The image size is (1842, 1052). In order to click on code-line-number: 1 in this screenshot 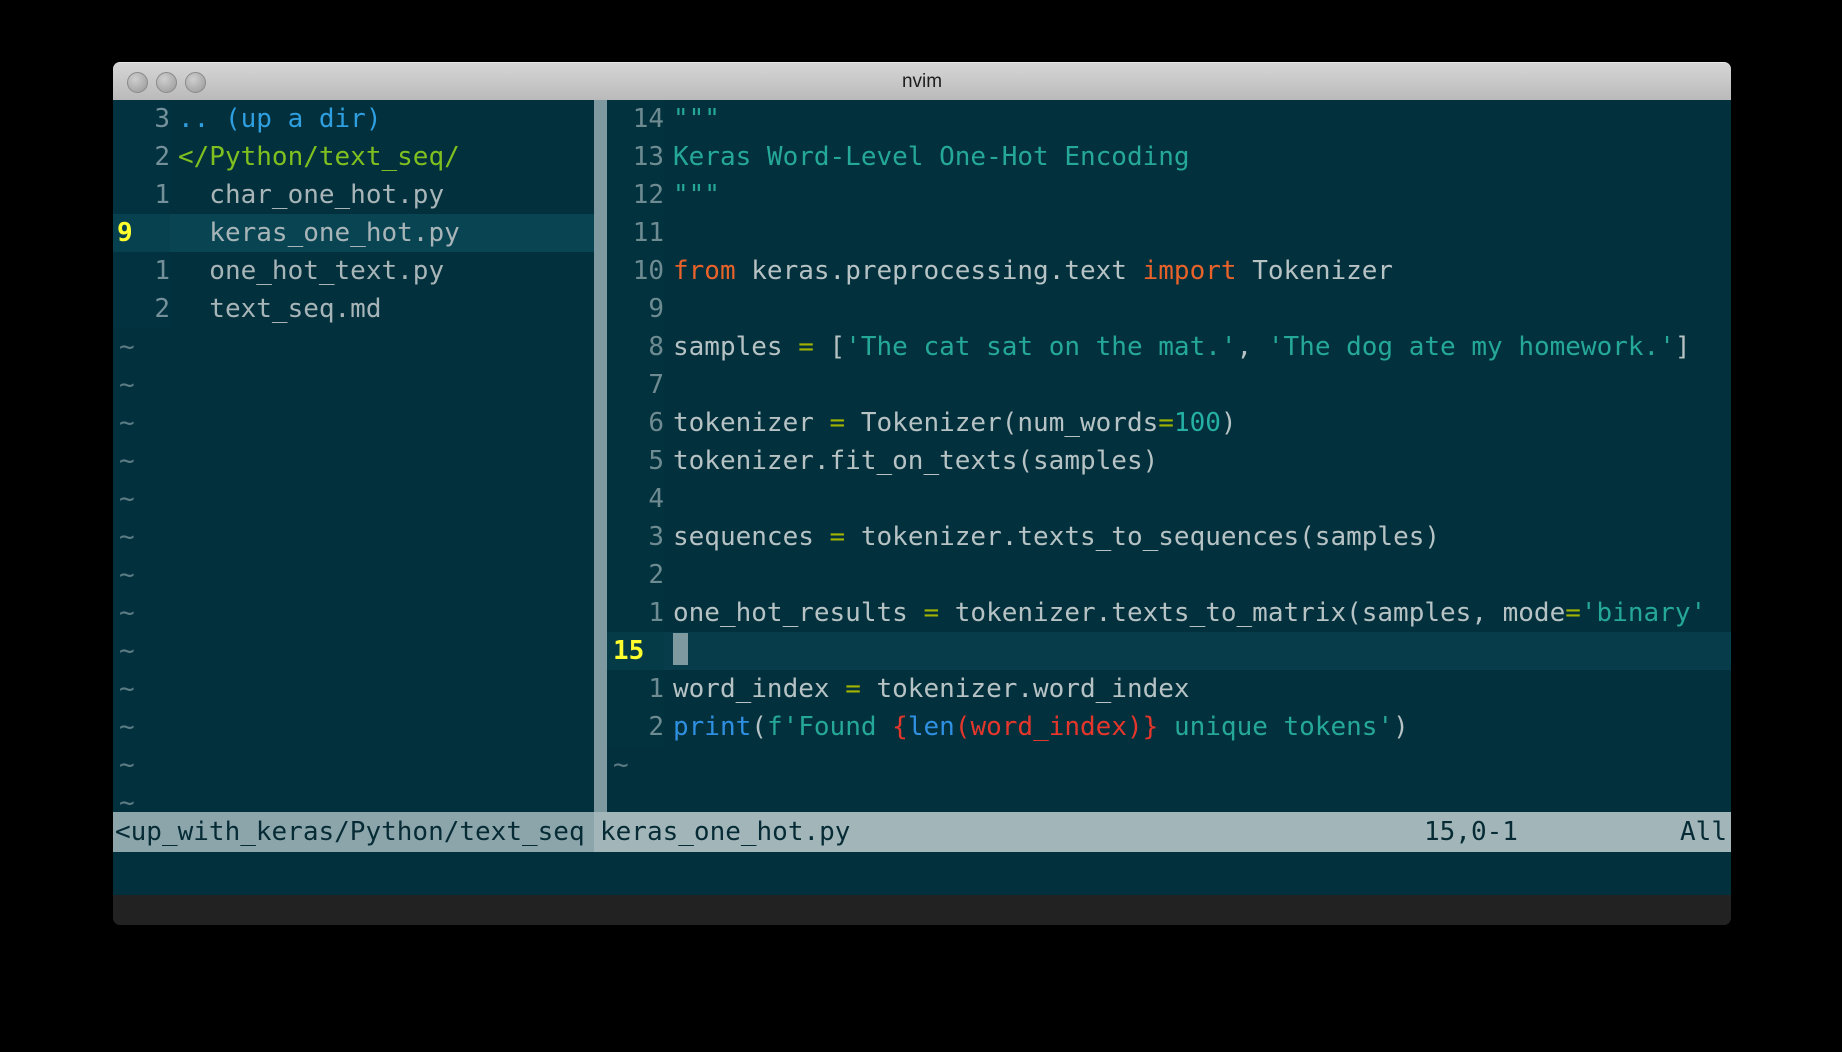, I will do `click(635, 689)`.